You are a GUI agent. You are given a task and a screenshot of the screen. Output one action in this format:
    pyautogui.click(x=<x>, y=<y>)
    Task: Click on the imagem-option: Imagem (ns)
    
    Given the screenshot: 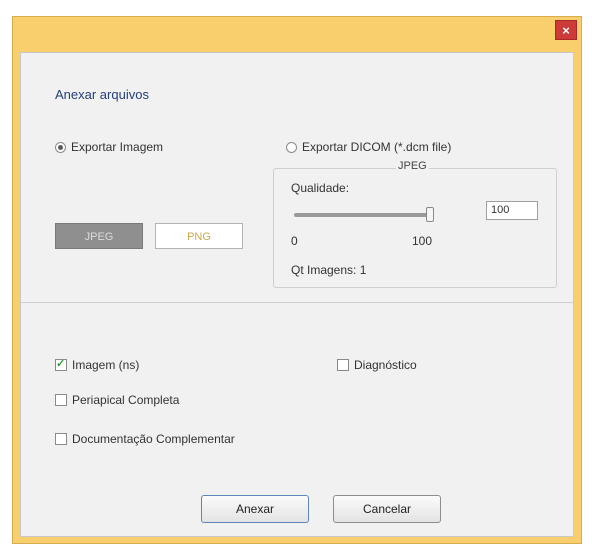 What is the action you would take?
    pyautogui.click(x=97, y=364)
    